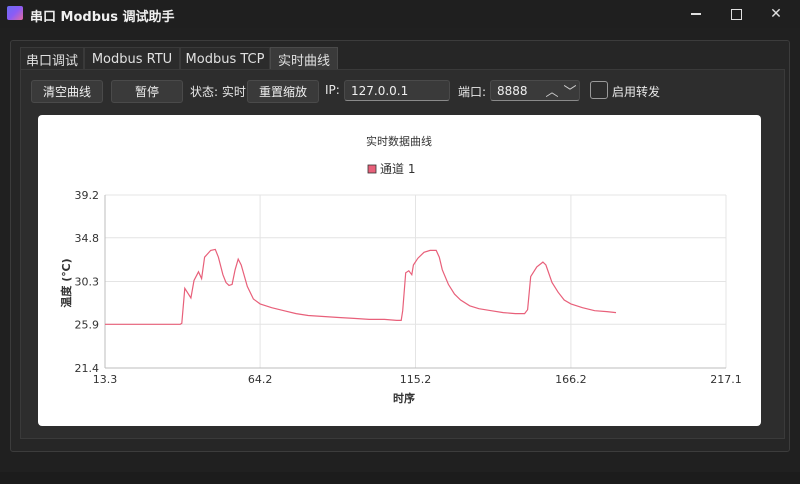  I want to click on status-label: 状态: 实时, so click(218, 92).